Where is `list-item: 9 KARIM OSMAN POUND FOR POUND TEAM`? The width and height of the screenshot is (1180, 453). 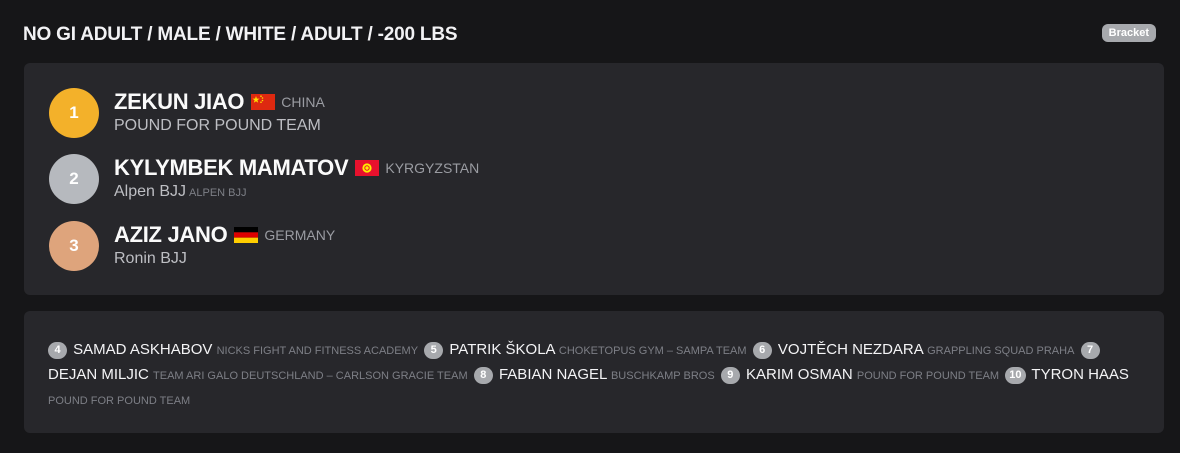
list-item: 9 KARIM OSMAN POUND FOR POUND TEAM is located at coordinates (860, 375).